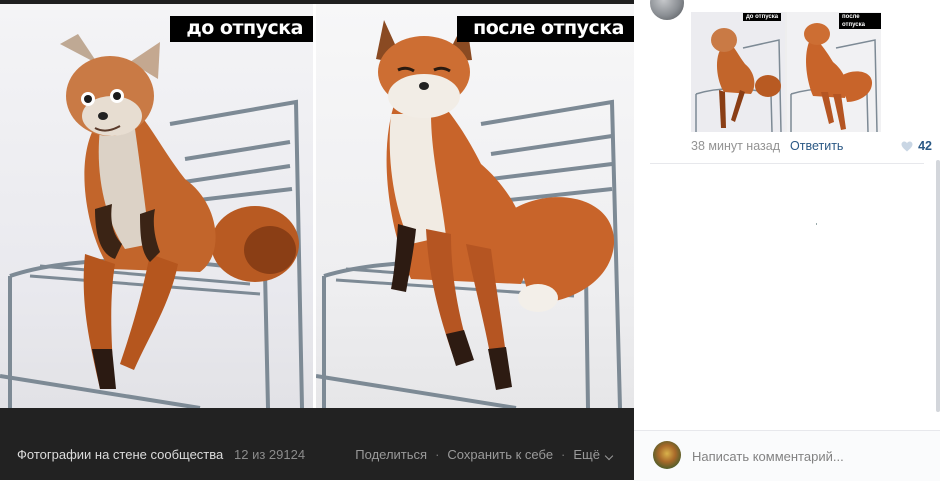  What do you see at coordinates (735, 146) in the screenshot?
I see `comment-timestamp: 38 минут назад` at bounding box center [735, 146].